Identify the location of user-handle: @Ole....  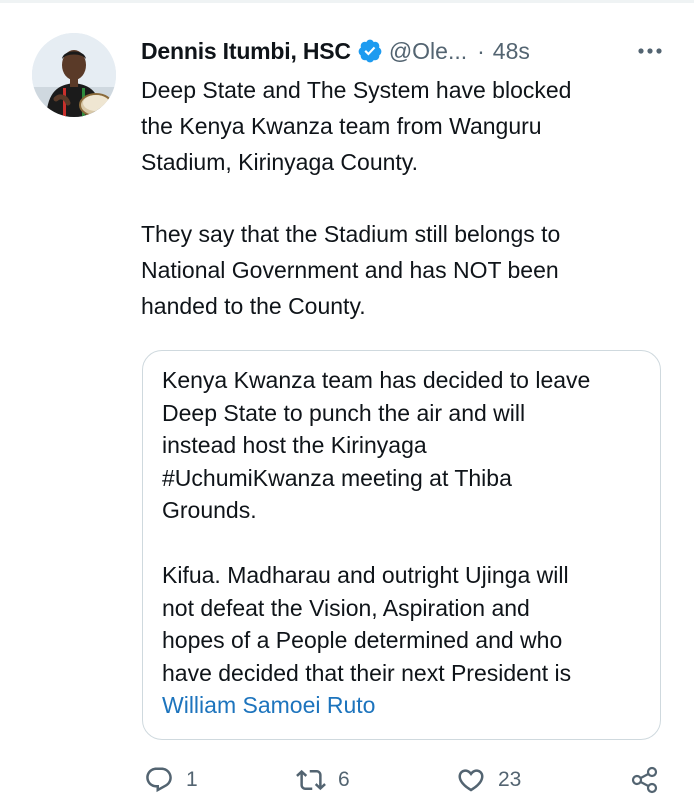
(428, 51).